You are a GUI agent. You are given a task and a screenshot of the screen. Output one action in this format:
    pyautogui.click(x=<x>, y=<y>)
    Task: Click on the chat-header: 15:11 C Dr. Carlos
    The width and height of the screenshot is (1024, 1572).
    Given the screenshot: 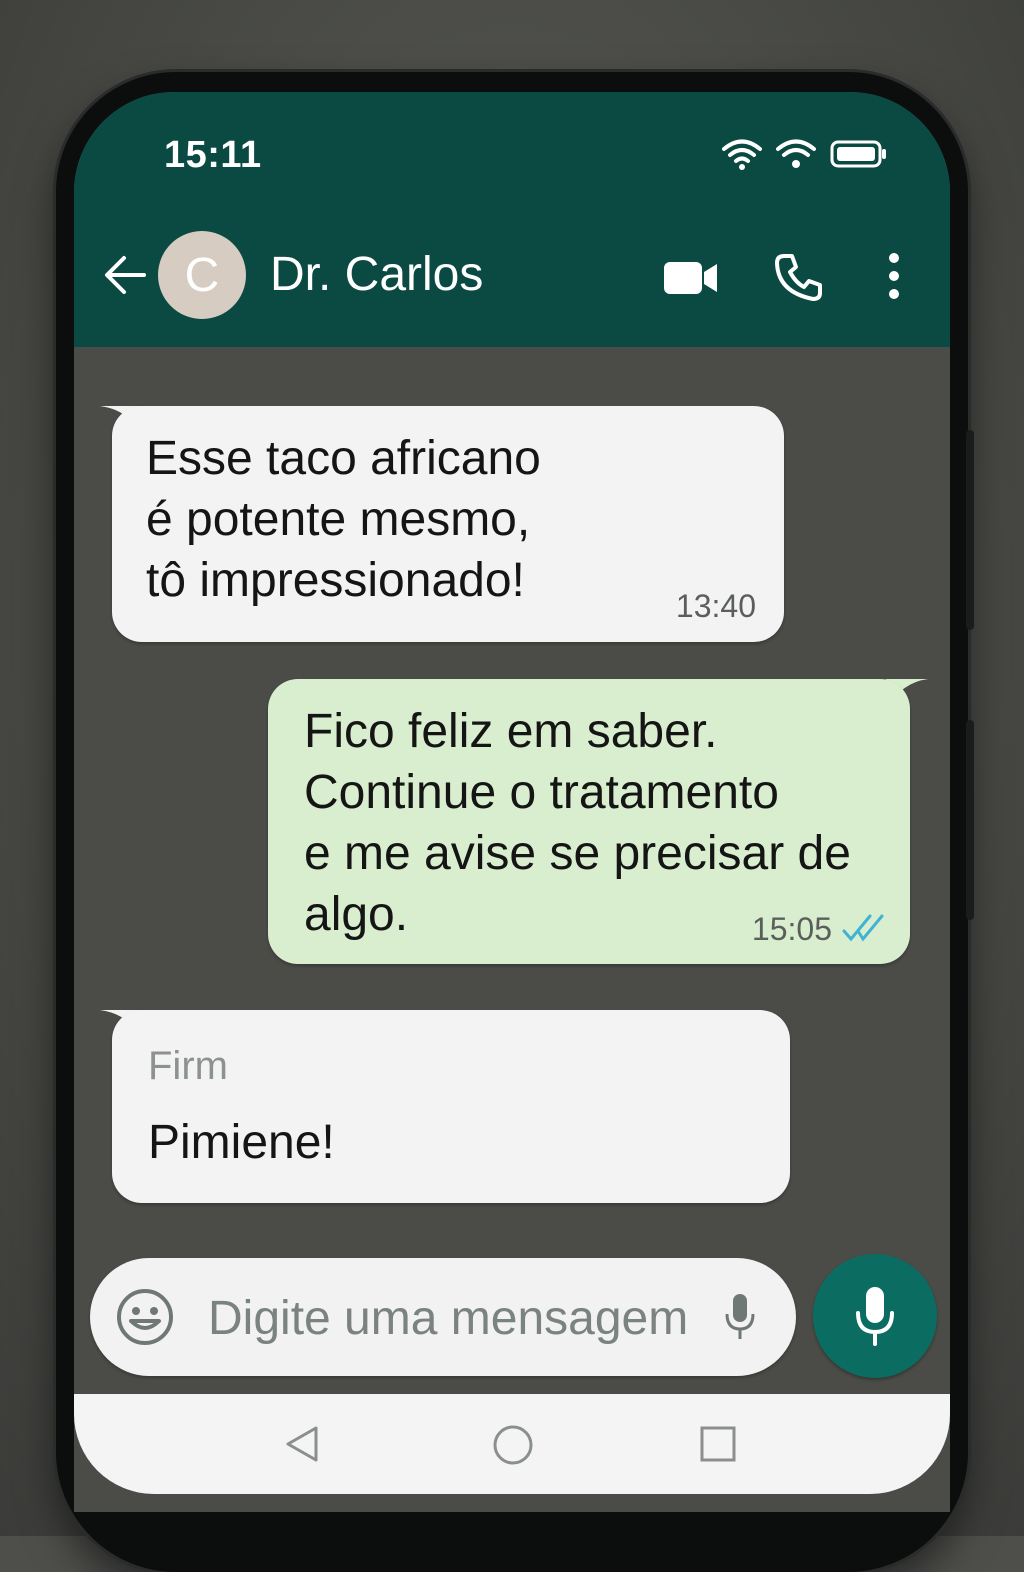 What is the action you would take?
    pyautogui.click(x=512, y=219)
    